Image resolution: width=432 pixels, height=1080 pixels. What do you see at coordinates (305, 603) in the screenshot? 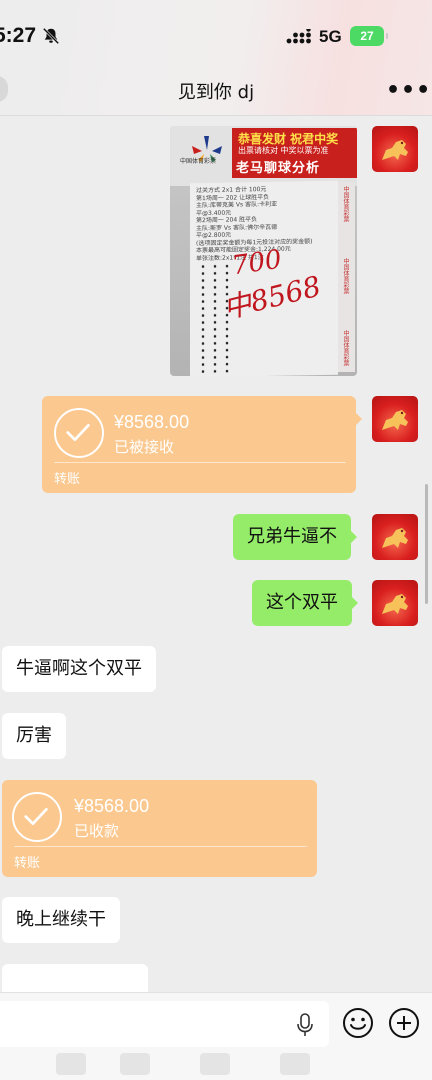
I see `message-bubble-sent: 这个双平` at bounding box center [305, 603].